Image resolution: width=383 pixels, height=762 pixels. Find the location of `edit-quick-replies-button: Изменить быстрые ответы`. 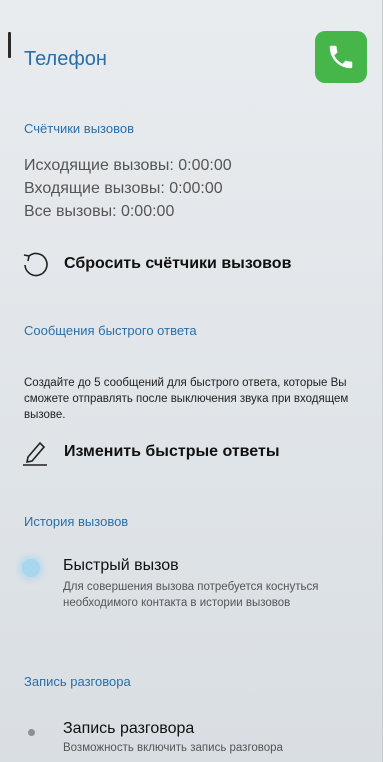

edit-quick-replies-button: Изменить быстрые ответы is located at coordinates (150, 452).